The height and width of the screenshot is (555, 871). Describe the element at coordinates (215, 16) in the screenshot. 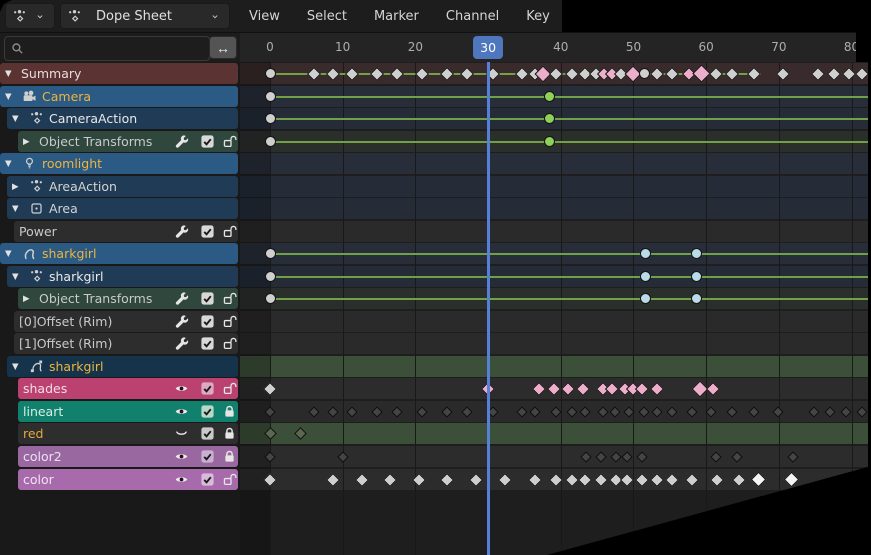

I see `chevron-down-icon` at that location.